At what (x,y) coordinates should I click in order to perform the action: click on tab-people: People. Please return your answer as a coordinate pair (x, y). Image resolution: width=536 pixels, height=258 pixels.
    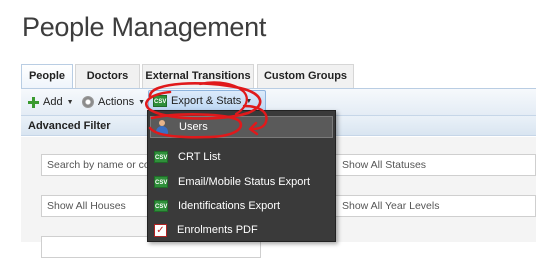
    Looking at the image, I should click on (47, 76).